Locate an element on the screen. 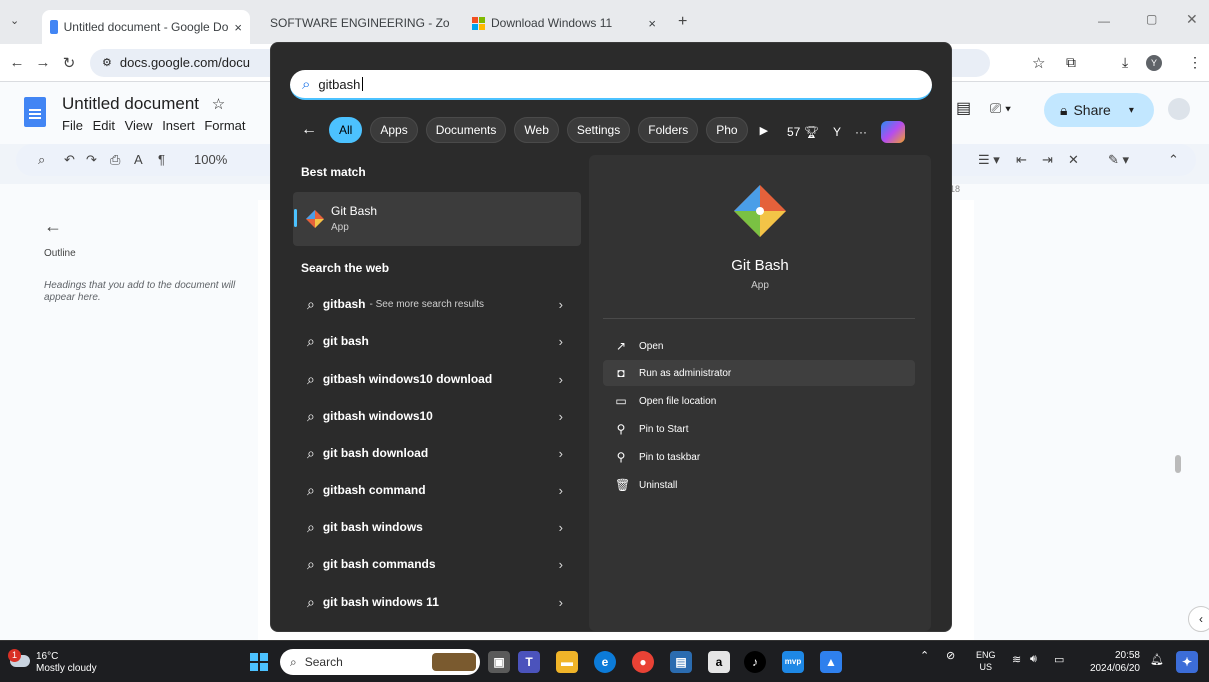 The width and height of the screenshot is (1209, 682). action-open-file-location: ▭ Open file location is located at coordinates (759, 401).